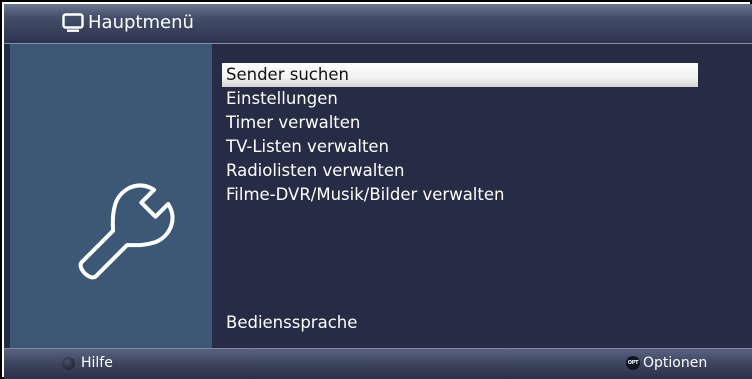 The image size is (752, 379). Describe the element at coordinates (363, 195) in the screenshot. I see `menu-item-filme-dvr-musik-bilder-verwalten: Filme-DVR/Musik/Bilder verwalten` at that location.